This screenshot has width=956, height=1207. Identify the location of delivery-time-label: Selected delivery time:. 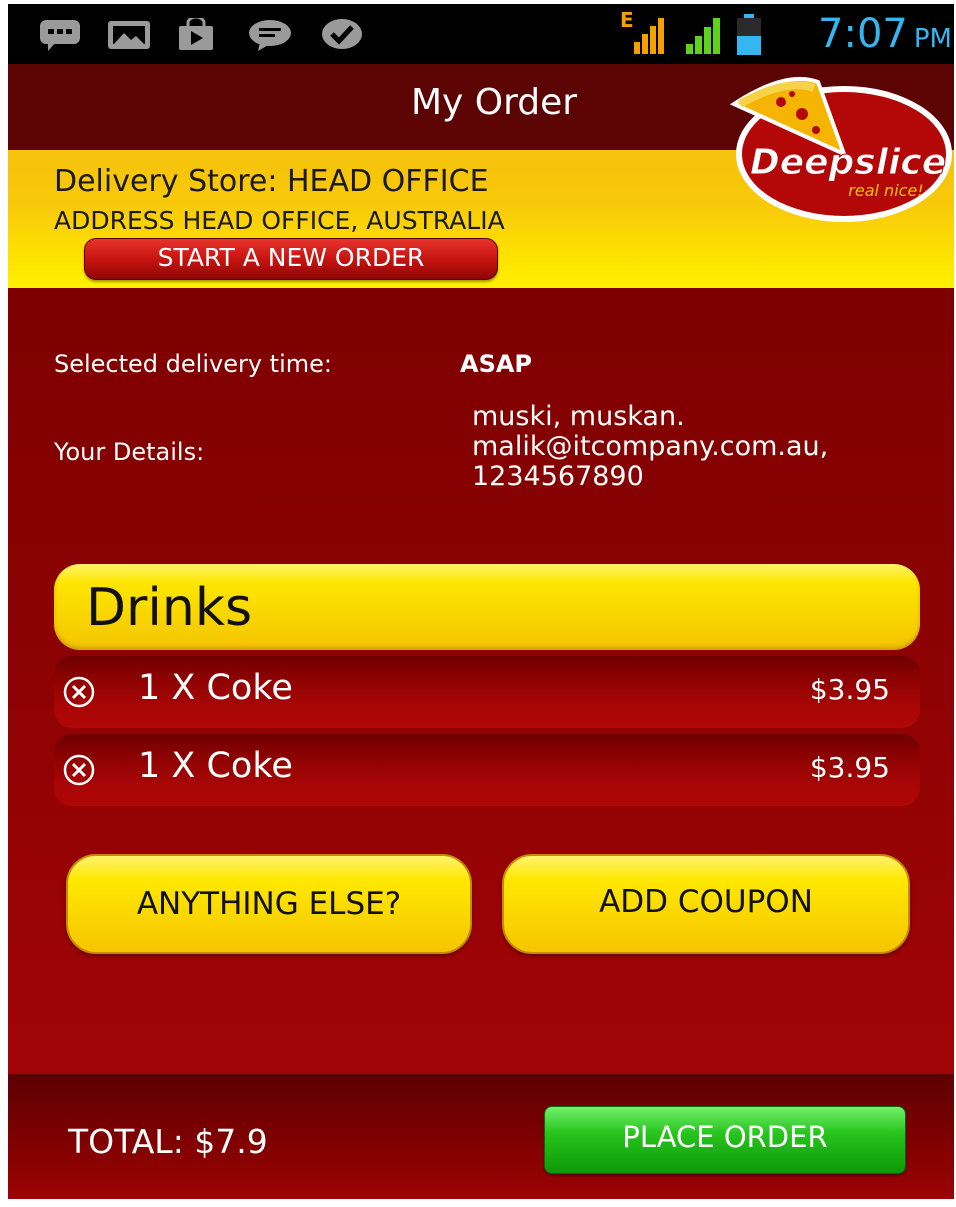
(193, 364).